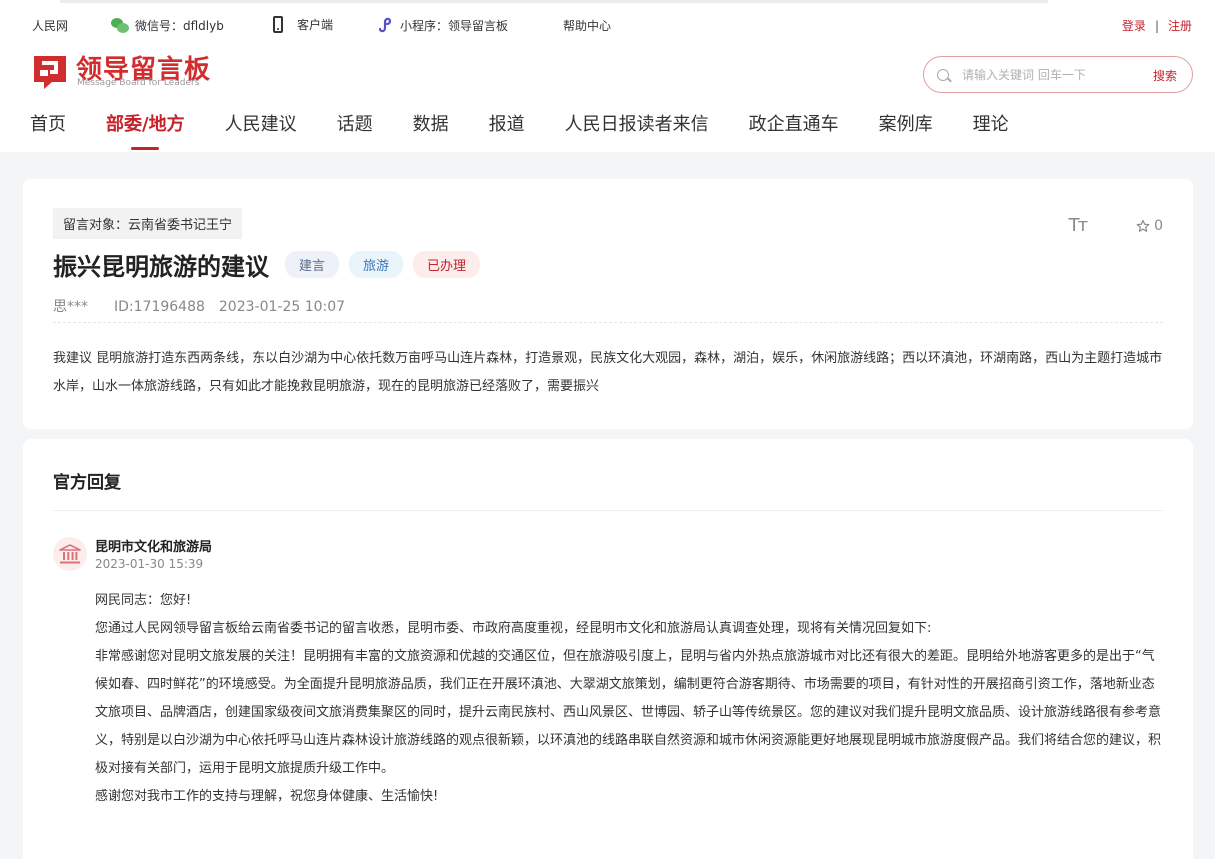  What do you see at coordinates (637, 131) in the screenshot?
I see `nav-item: 人民日报读者来信` at bounding box center [637, 131].